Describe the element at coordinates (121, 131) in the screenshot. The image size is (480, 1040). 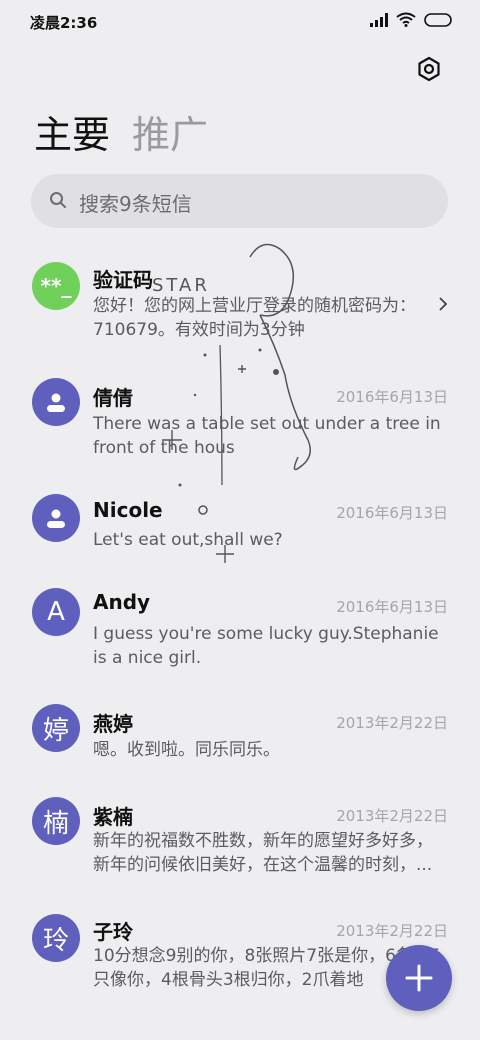
I see `tab-bar: 主要 推广` at that location.